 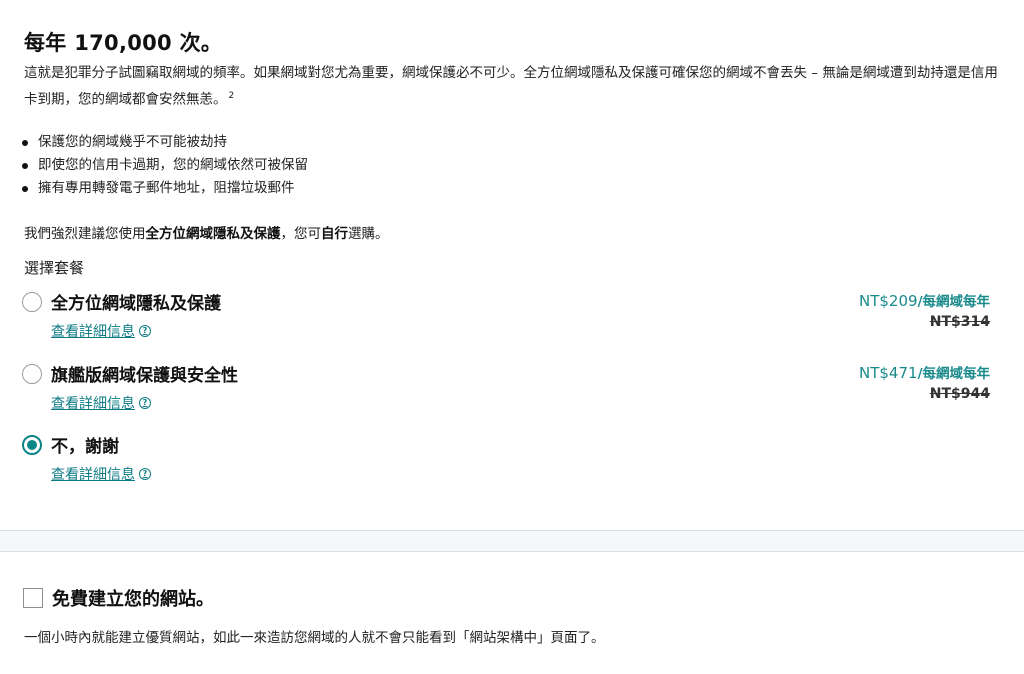 I want to click on benefit-item: 保護您的網域幾乎不可能被劫持, so click(x=165, y=142).